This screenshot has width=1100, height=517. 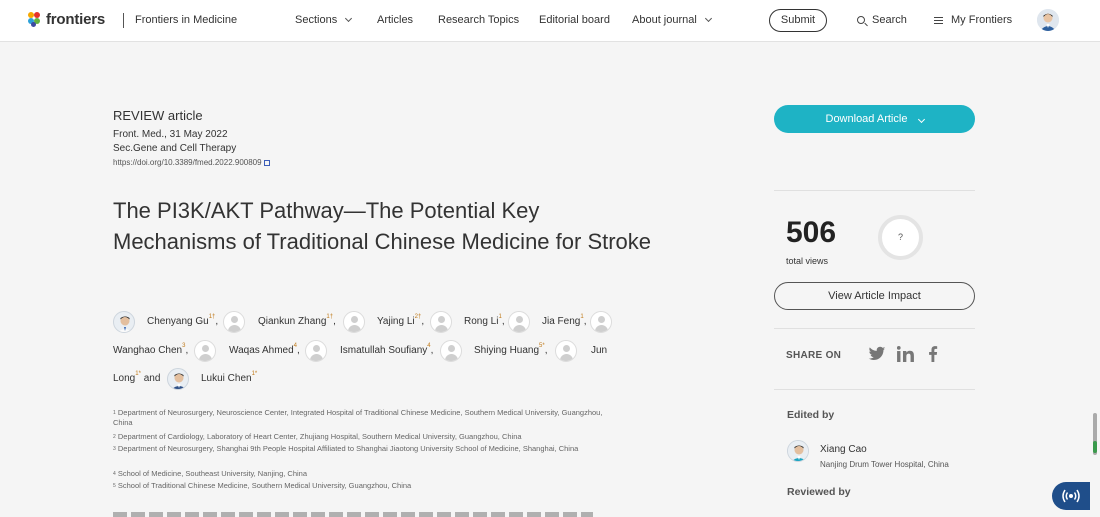 I want to click on twitter-icon, so click(x=877, y=354).